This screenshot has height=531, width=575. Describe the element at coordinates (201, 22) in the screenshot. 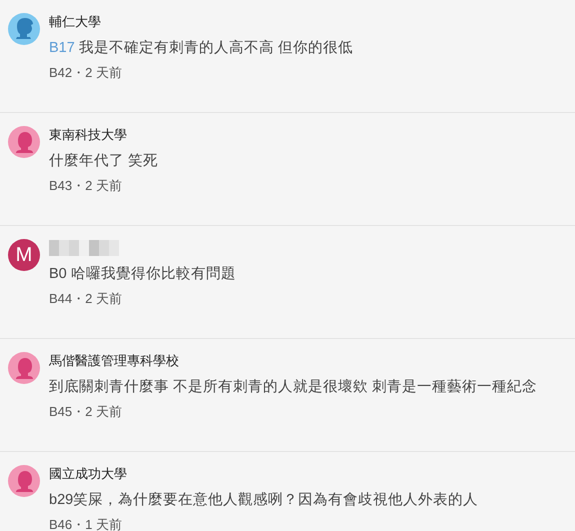

I see `author-name: 輔仁大學` at that location.